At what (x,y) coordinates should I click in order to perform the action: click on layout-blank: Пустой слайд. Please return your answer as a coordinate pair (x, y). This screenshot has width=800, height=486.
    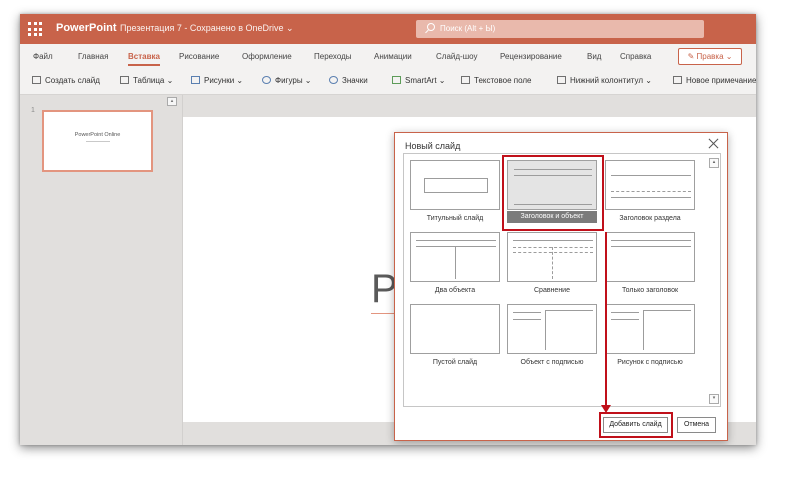
    Looking at the image, I should click on (455, 336).